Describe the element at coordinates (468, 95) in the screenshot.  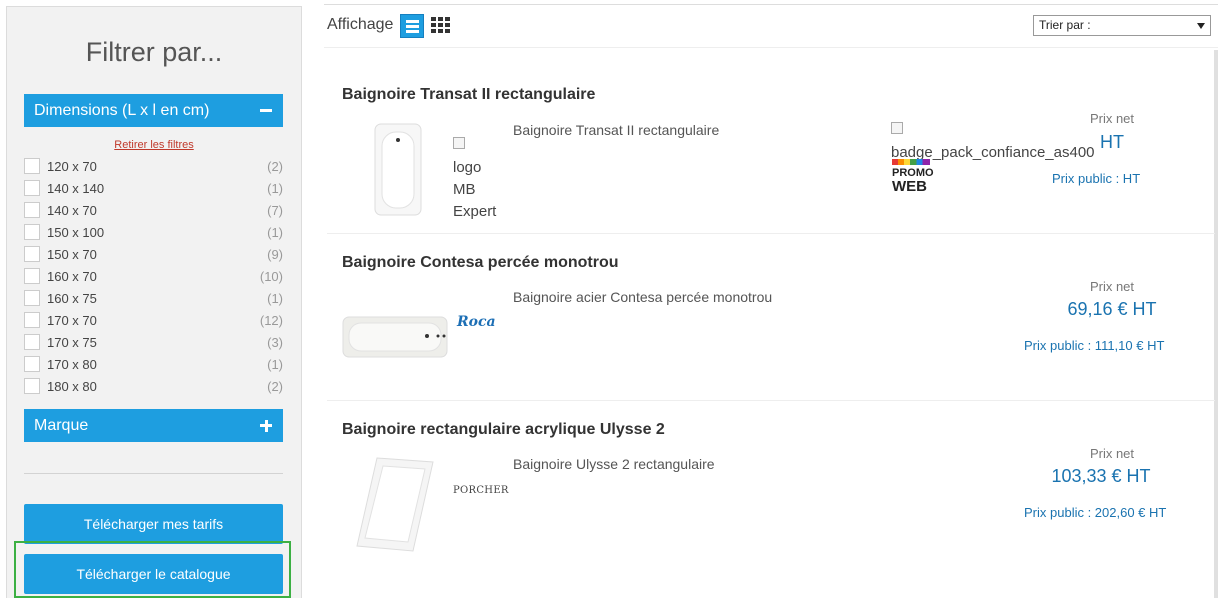
I see `product-title: Baignoire Transat II rectangulaire` at that location.